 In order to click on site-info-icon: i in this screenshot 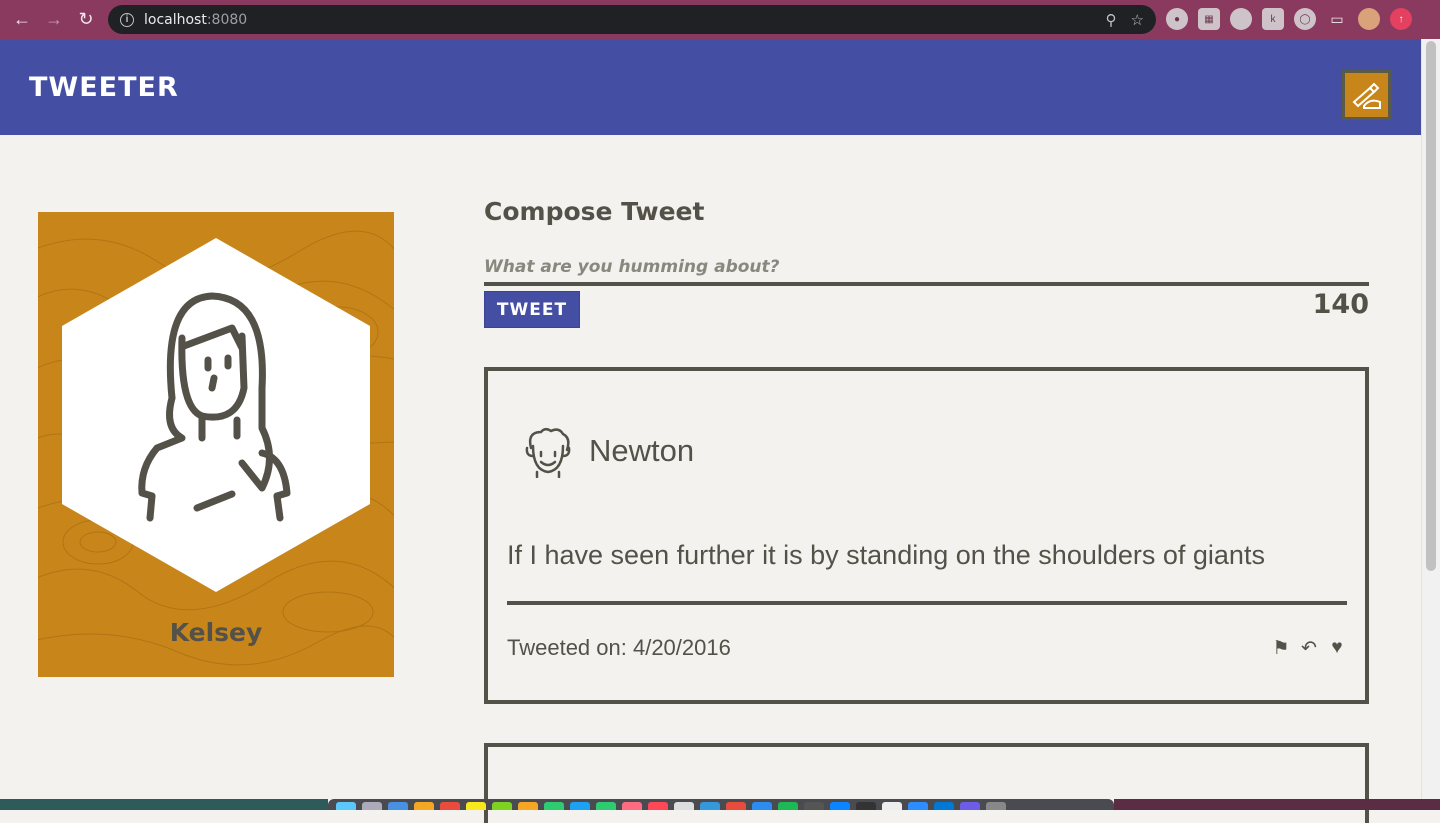, I will do `click(127, 19)`.